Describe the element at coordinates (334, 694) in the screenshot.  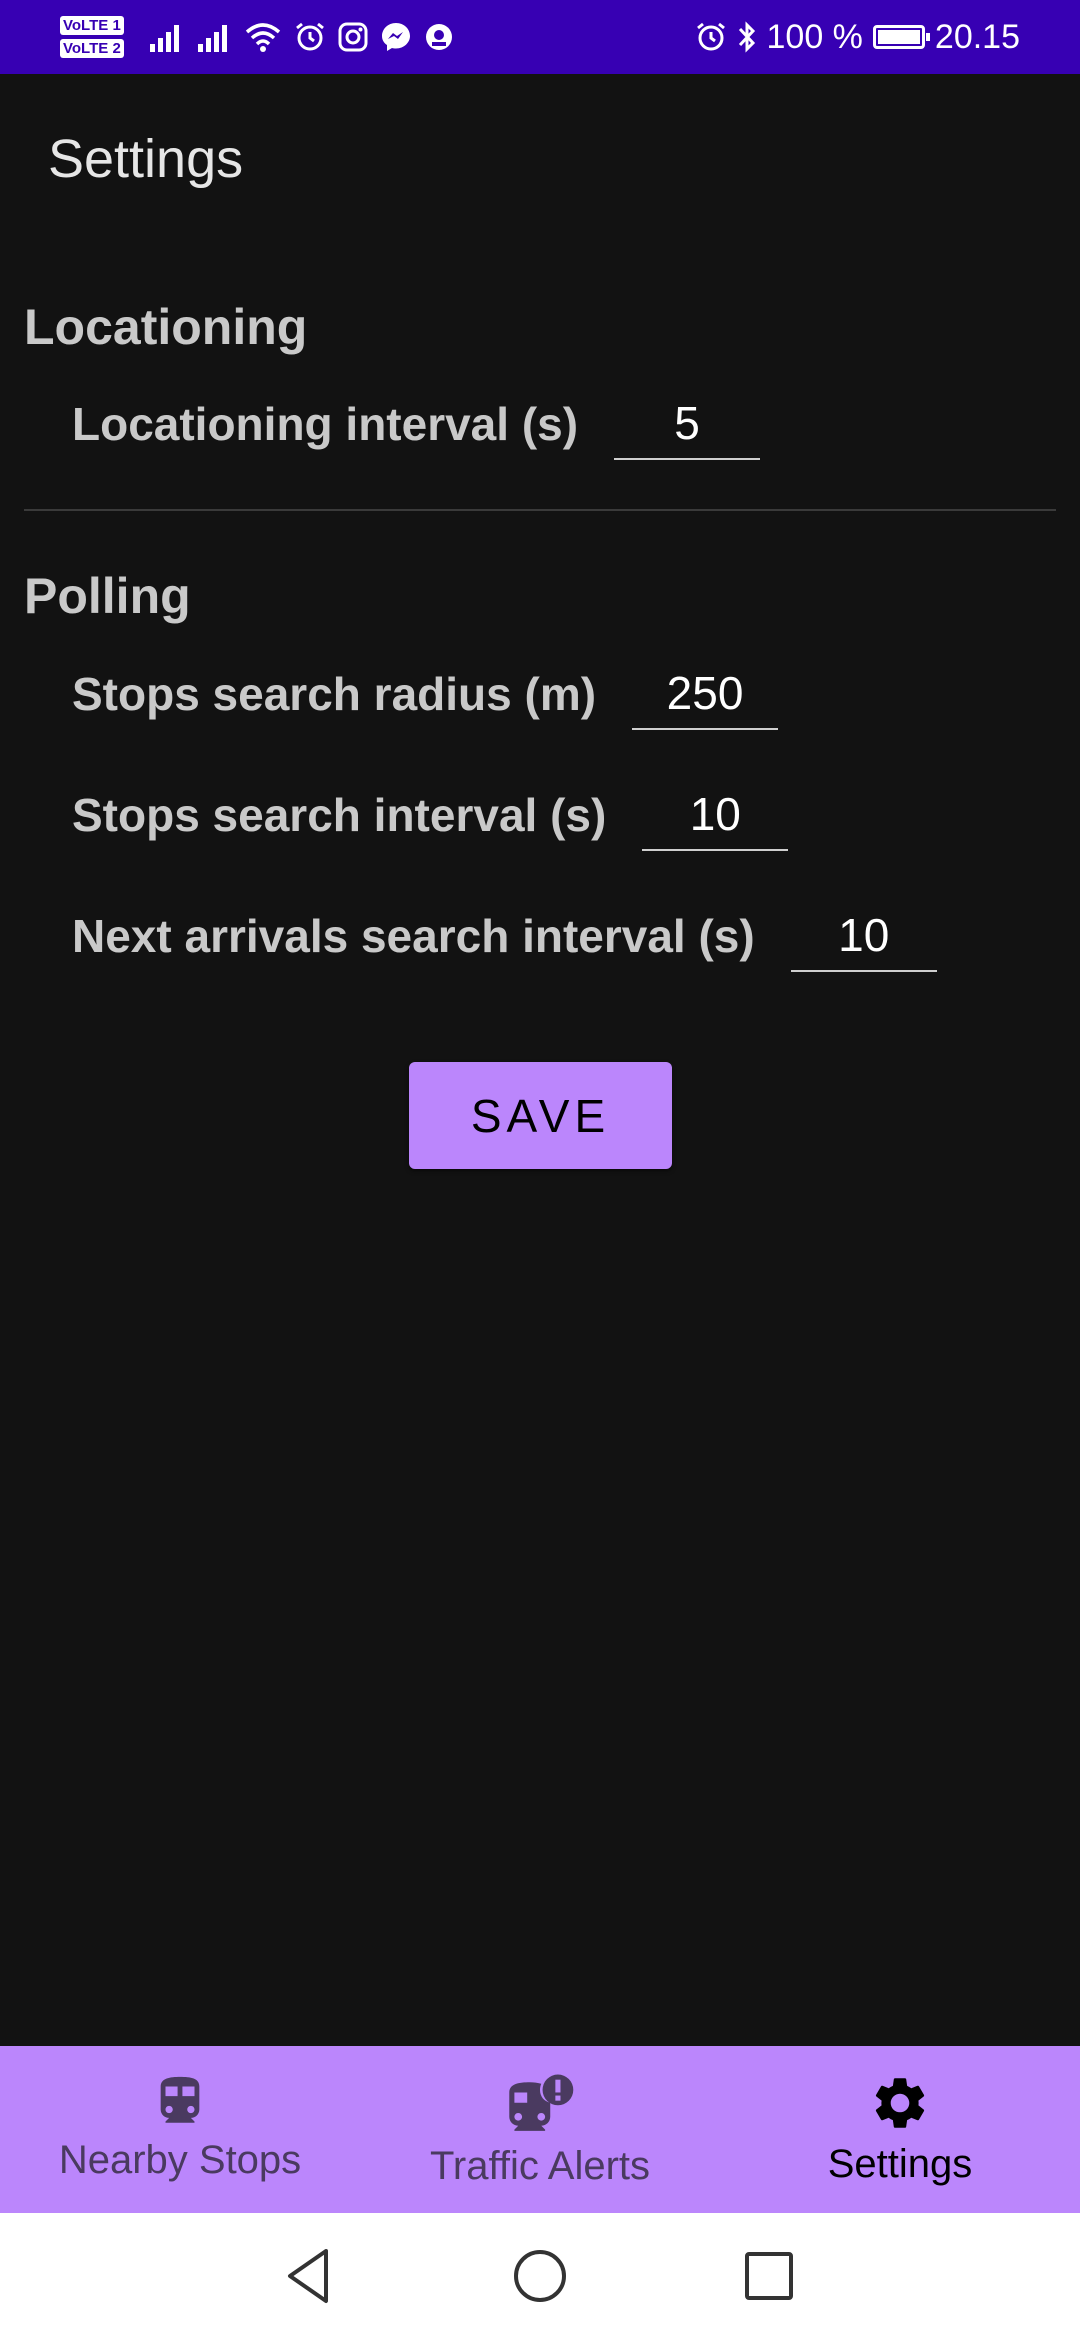
I see `setting-label: Stops search radius (m)` at that location.